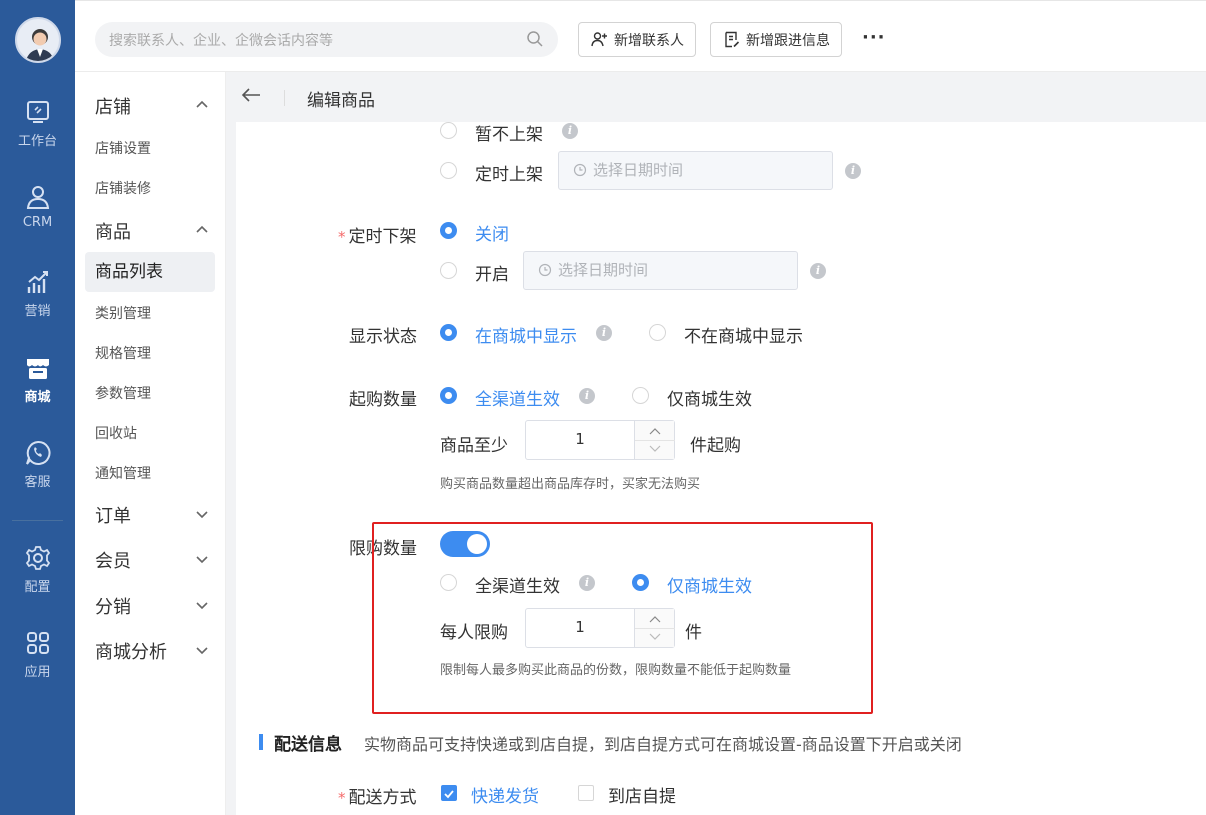 Image resolution: width=1206 pixels, height=815 pixels. I want to click on search-icon, so click(535, 39).